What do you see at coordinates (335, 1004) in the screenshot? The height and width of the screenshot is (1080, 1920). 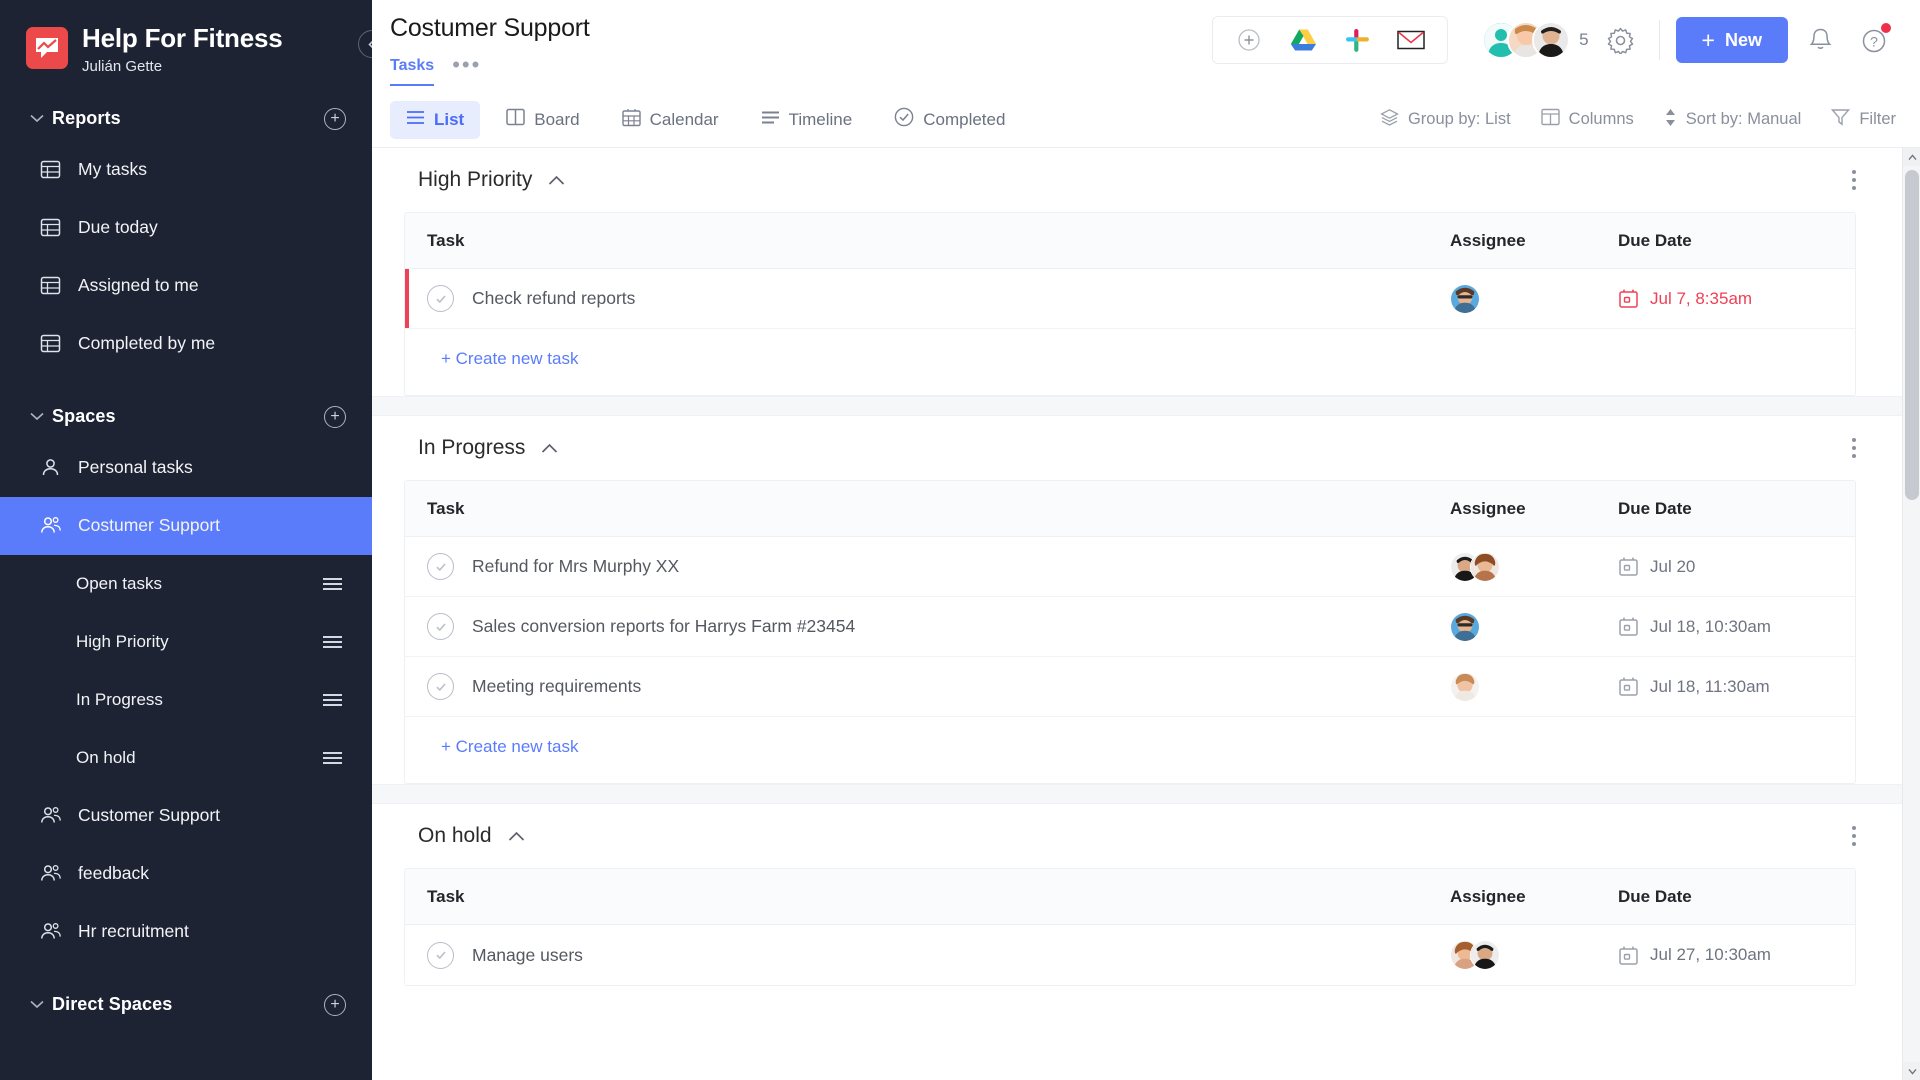 I see `add-direct-space-icon: +` at bounding box center [335, 1004].